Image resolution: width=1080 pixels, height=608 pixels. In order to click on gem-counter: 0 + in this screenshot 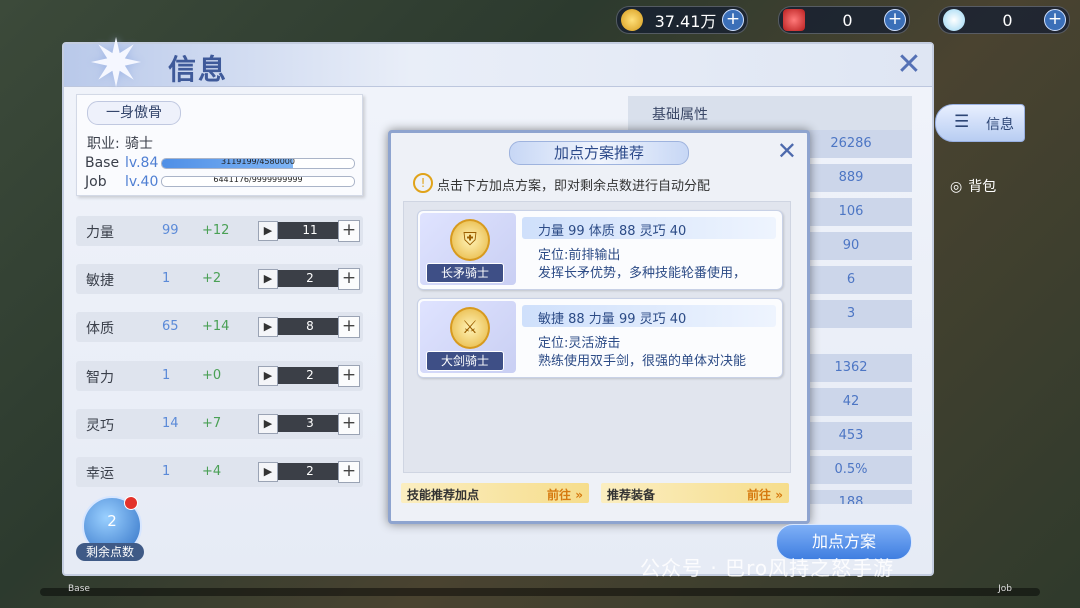, I will do `click(844, 20)`.